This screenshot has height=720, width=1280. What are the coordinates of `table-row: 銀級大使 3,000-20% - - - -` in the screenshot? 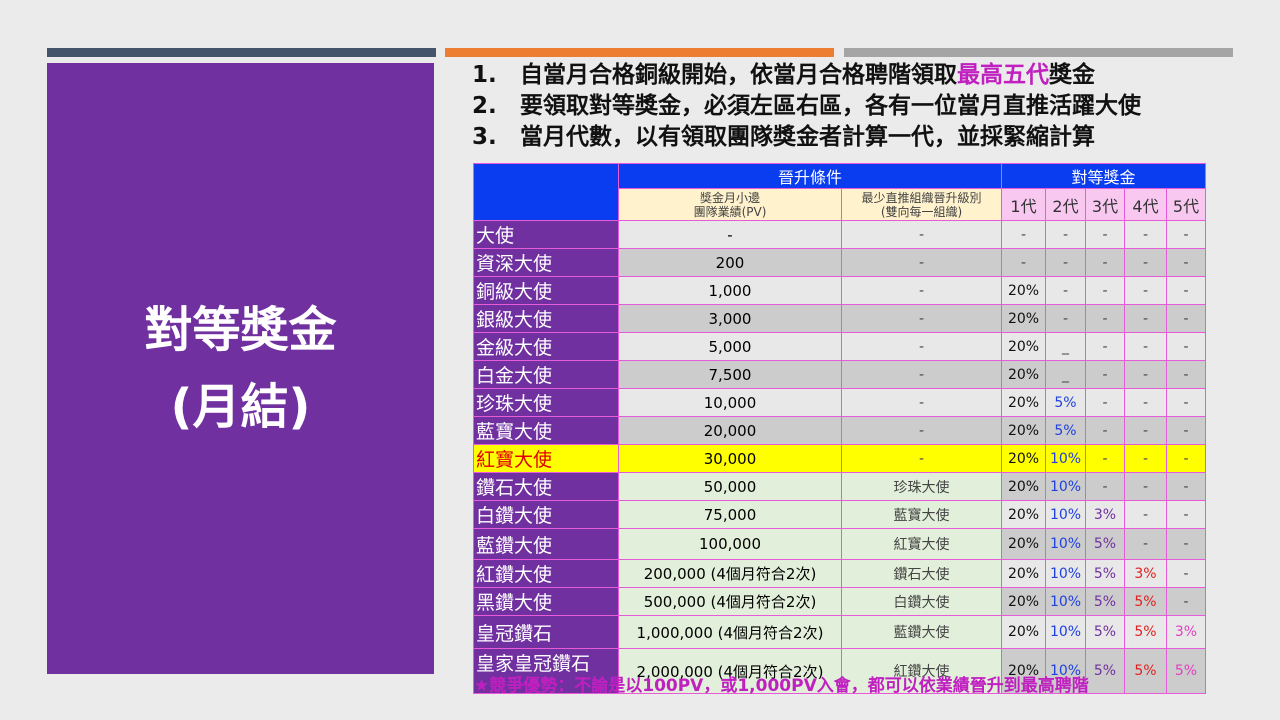 It's located at (839, 318).